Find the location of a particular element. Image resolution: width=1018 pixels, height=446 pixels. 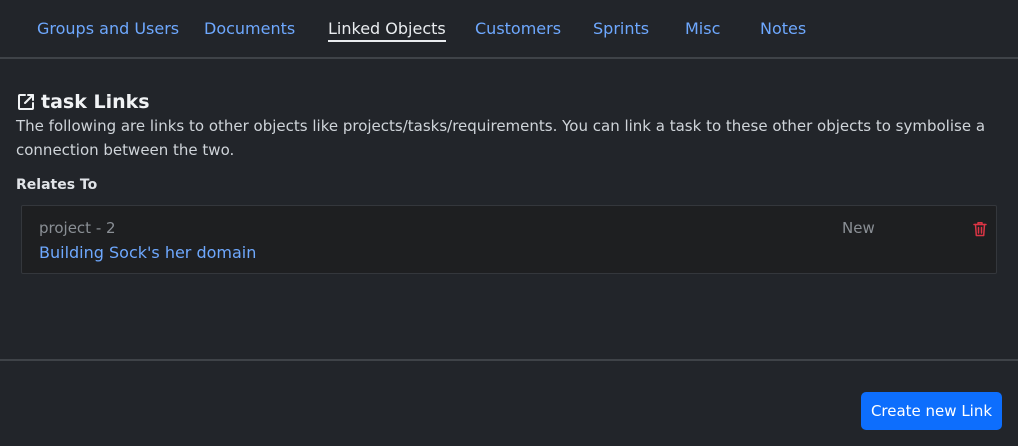

create-new-link-button: Create new Link is located at coordinates (931, 411).